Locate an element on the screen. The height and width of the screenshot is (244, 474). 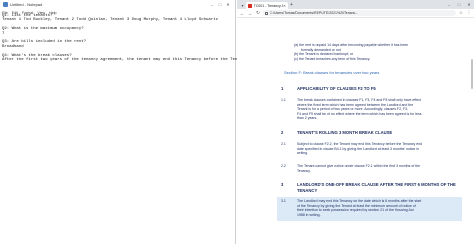
star-icon: ☆ is located at coordinates (461, 13).